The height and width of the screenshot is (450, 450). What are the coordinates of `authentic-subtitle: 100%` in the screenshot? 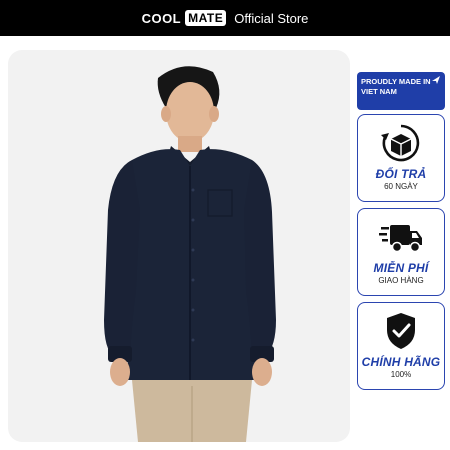 It's located at (401, 374).